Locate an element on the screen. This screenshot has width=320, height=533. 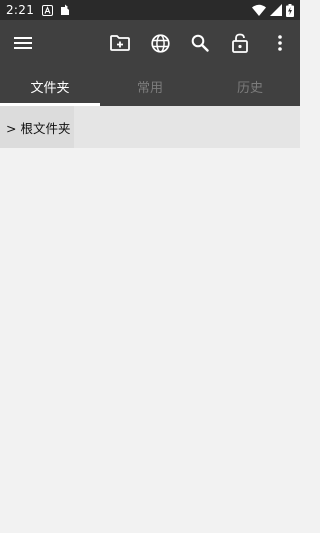
menu-button is located at coordinates (23, 43).